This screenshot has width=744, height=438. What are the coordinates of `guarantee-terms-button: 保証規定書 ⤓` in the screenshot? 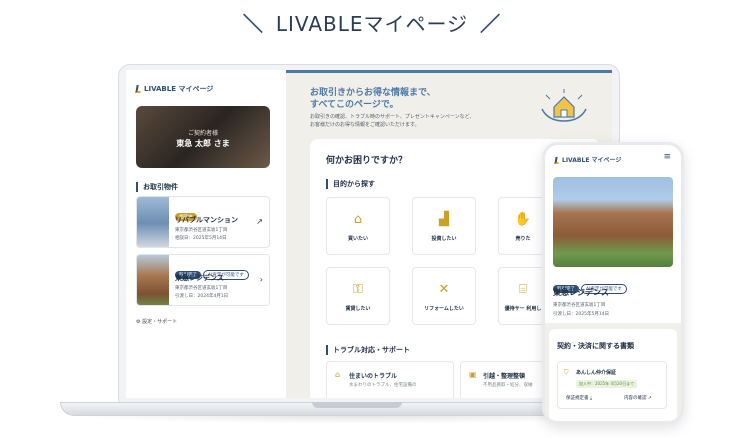 It's located at (579, 398).